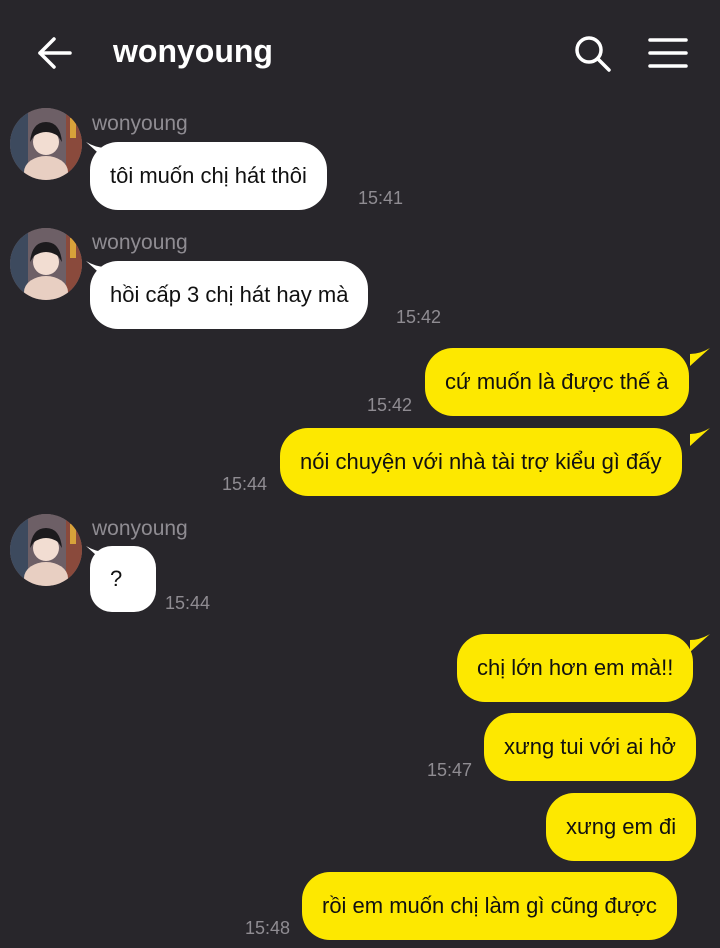 Image resolution: width=720 pixels, height=948 pixels. What do you see at coordinates (481, 462) in the screenshot?
I see `outgoing-message-bubble: nói chuyện với nhà tài trợ kiểu gì đấy` at bounding box center [481, 462].